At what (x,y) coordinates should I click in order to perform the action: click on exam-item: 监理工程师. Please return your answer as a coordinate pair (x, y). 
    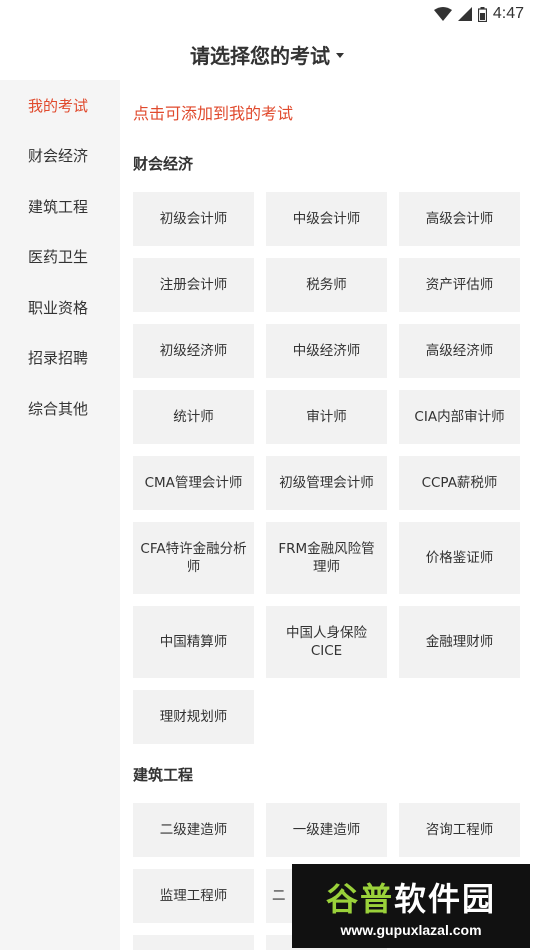
    Looking at the image, I should click on (193, 896).